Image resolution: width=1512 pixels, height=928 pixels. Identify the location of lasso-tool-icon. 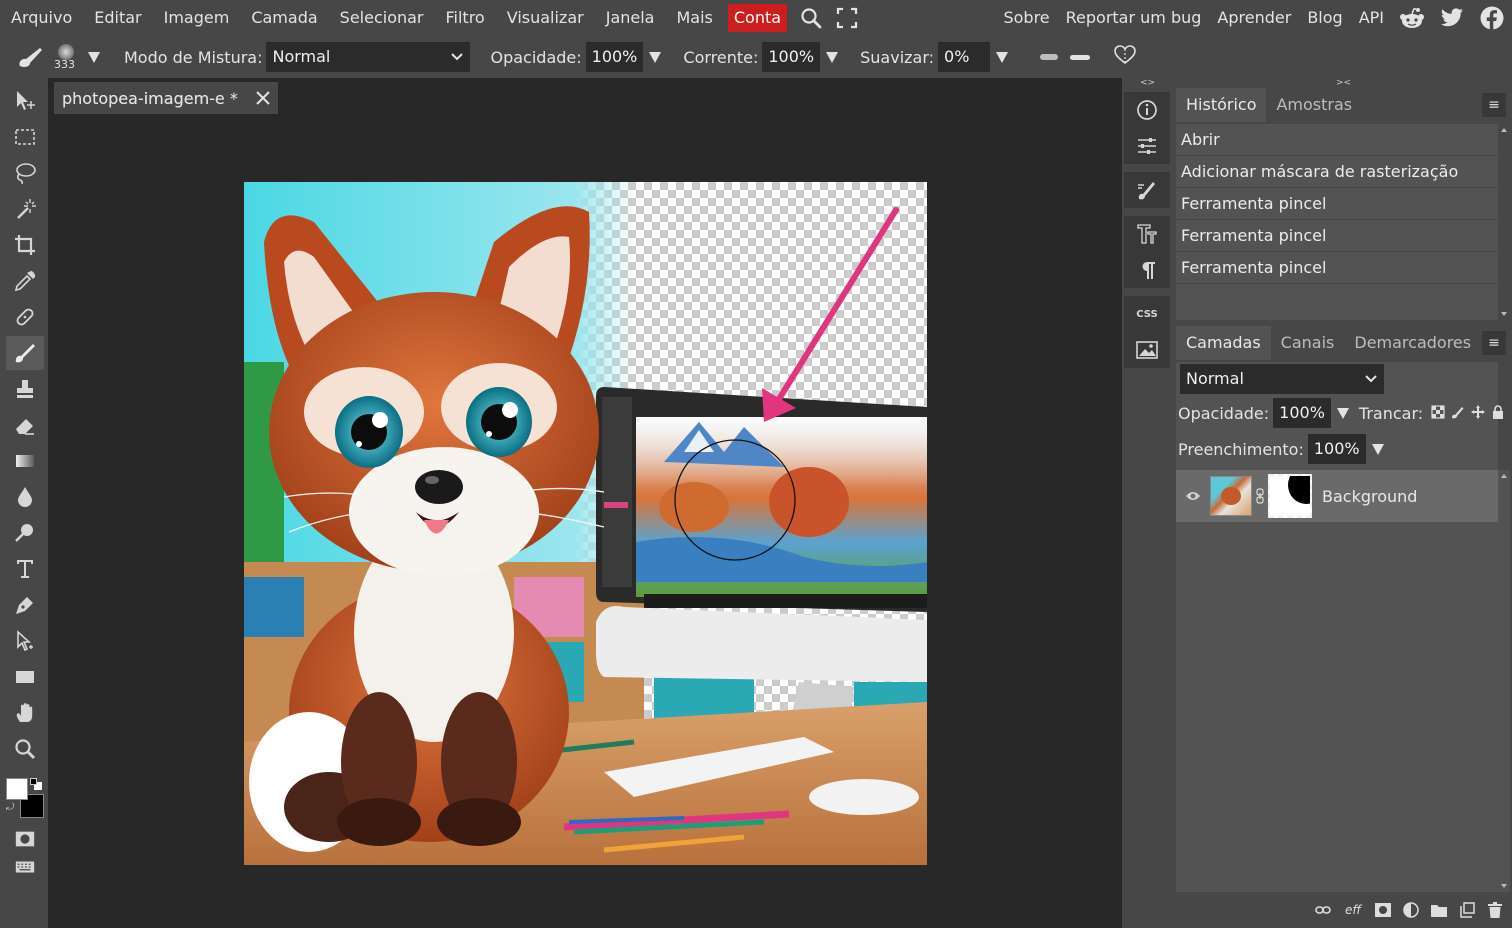
(25, 173).